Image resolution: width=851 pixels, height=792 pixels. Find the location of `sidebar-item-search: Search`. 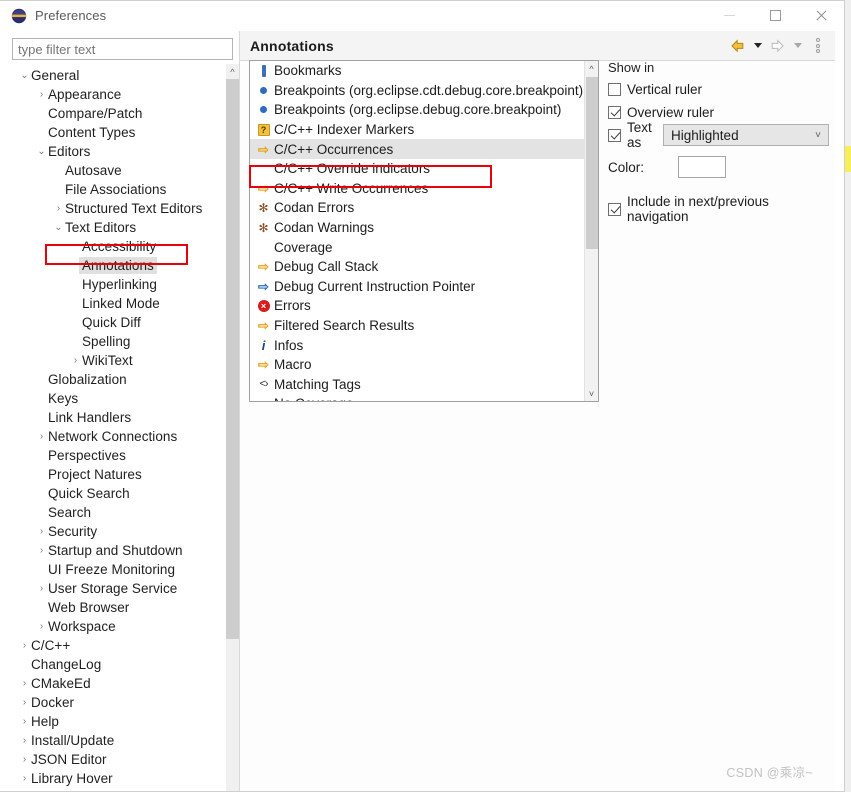

sidebar-item-search: Search is located at coordinates (122, 512).